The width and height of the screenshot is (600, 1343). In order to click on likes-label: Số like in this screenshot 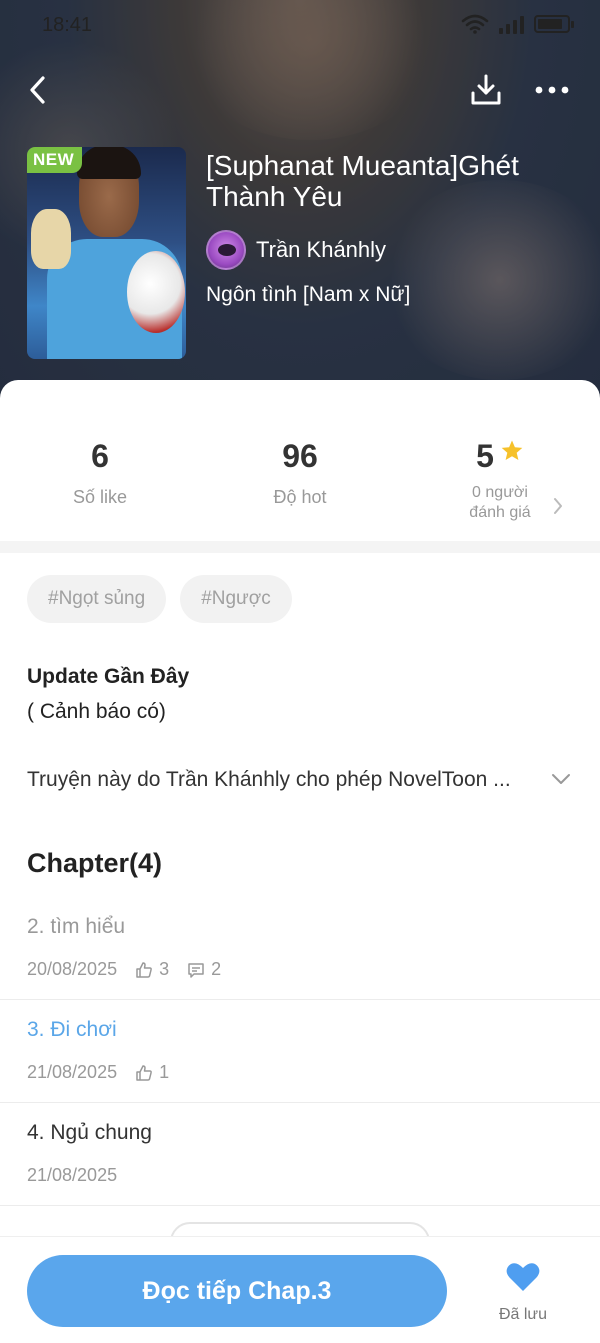, I will do `click(100, 497)`.